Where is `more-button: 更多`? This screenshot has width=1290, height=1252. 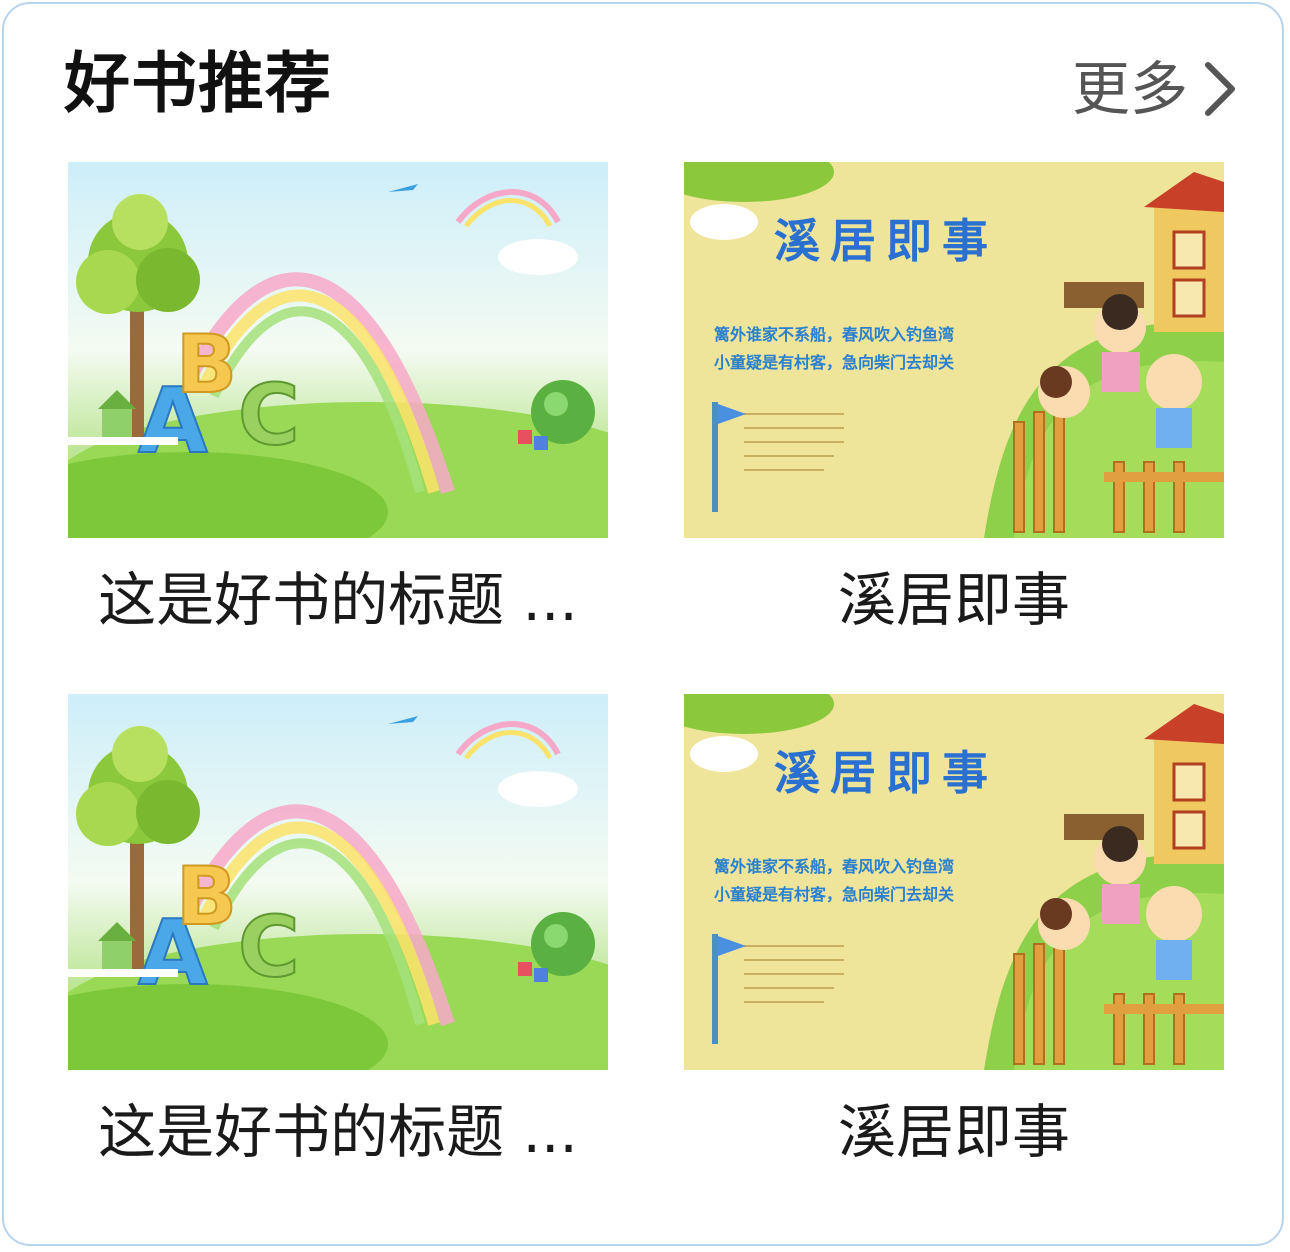
more-button: 更多 is located at coordinates (1155, 89).